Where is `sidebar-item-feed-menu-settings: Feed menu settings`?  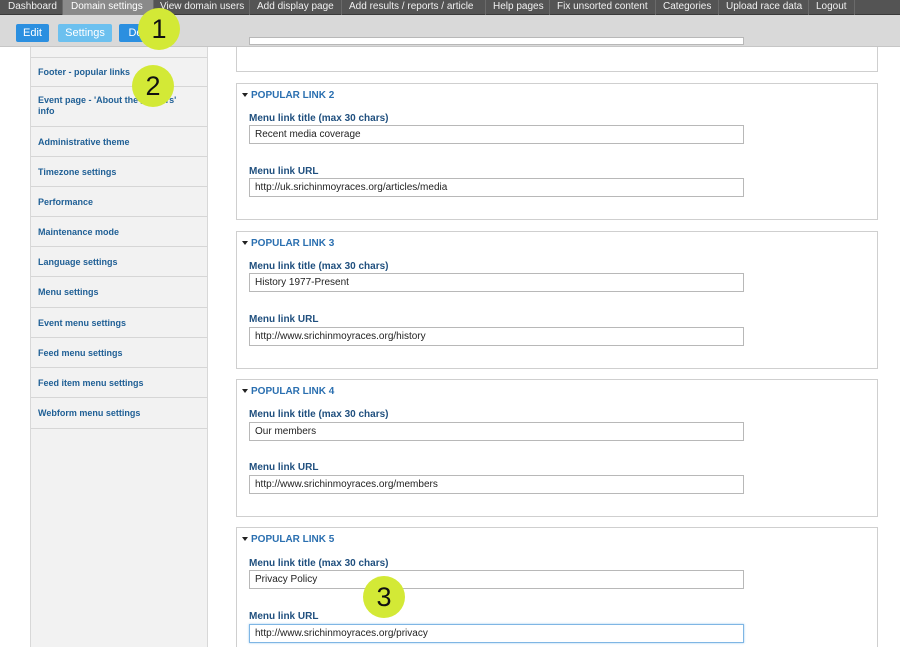 sidebar-item-feed-menu-settings: Feed menu settings is located at coordinates (119, 353).